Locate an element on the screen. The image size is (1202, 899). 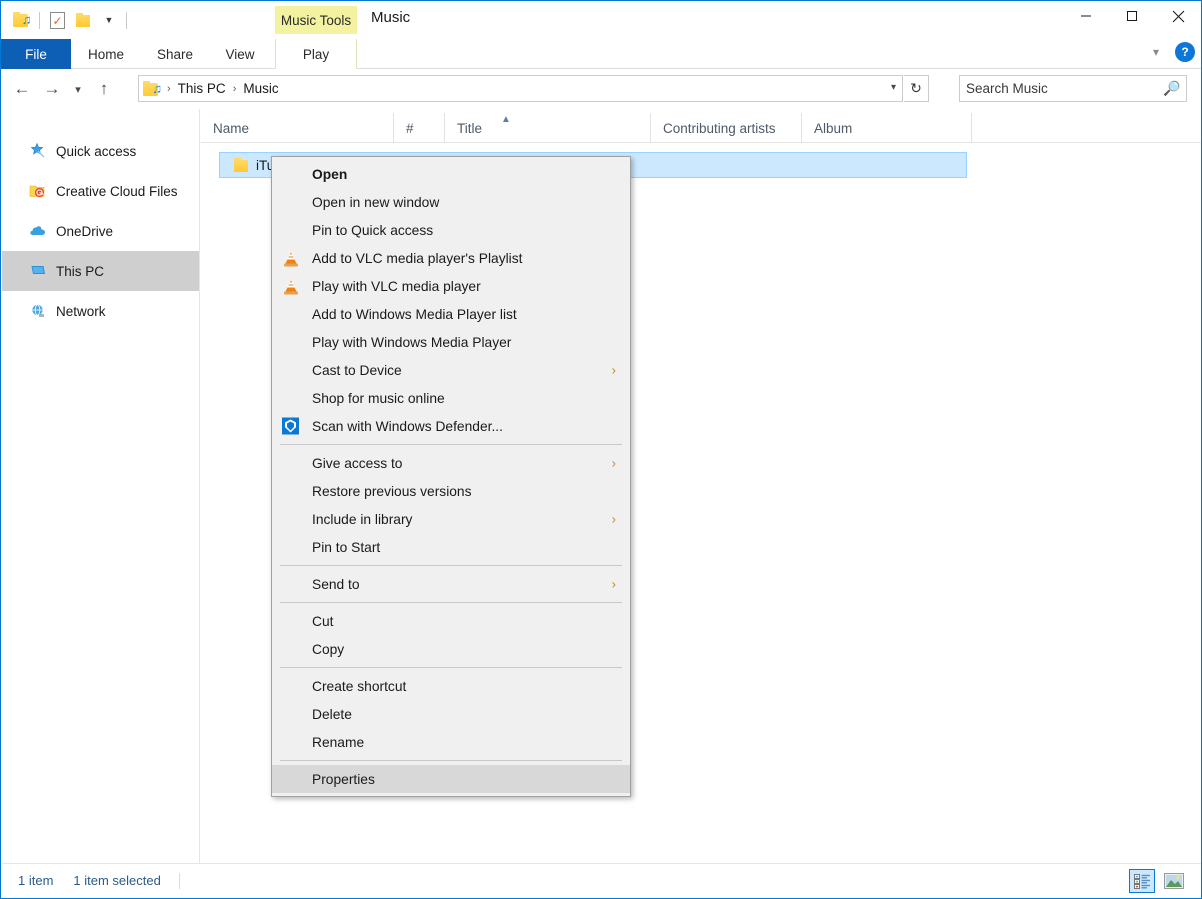
sidebar-item-creative-cloud-files: Creative Cloud Files is located at coordinates (100, 191).